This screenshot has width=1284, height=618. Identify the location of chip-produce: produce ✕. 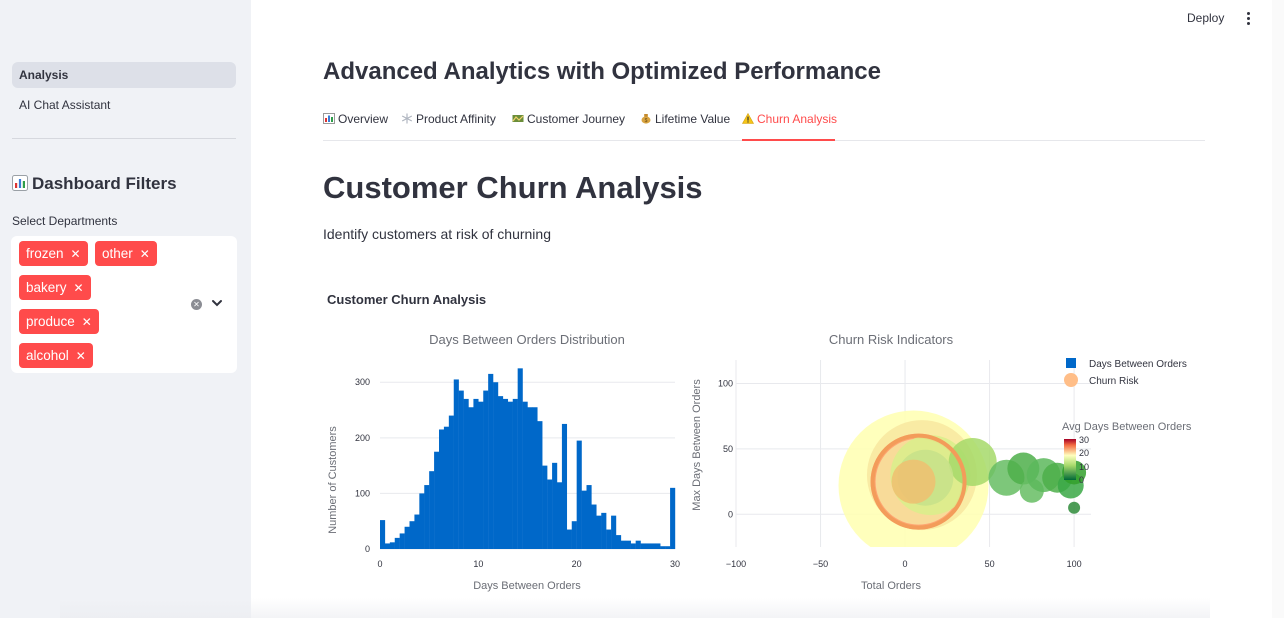
(59, 321).